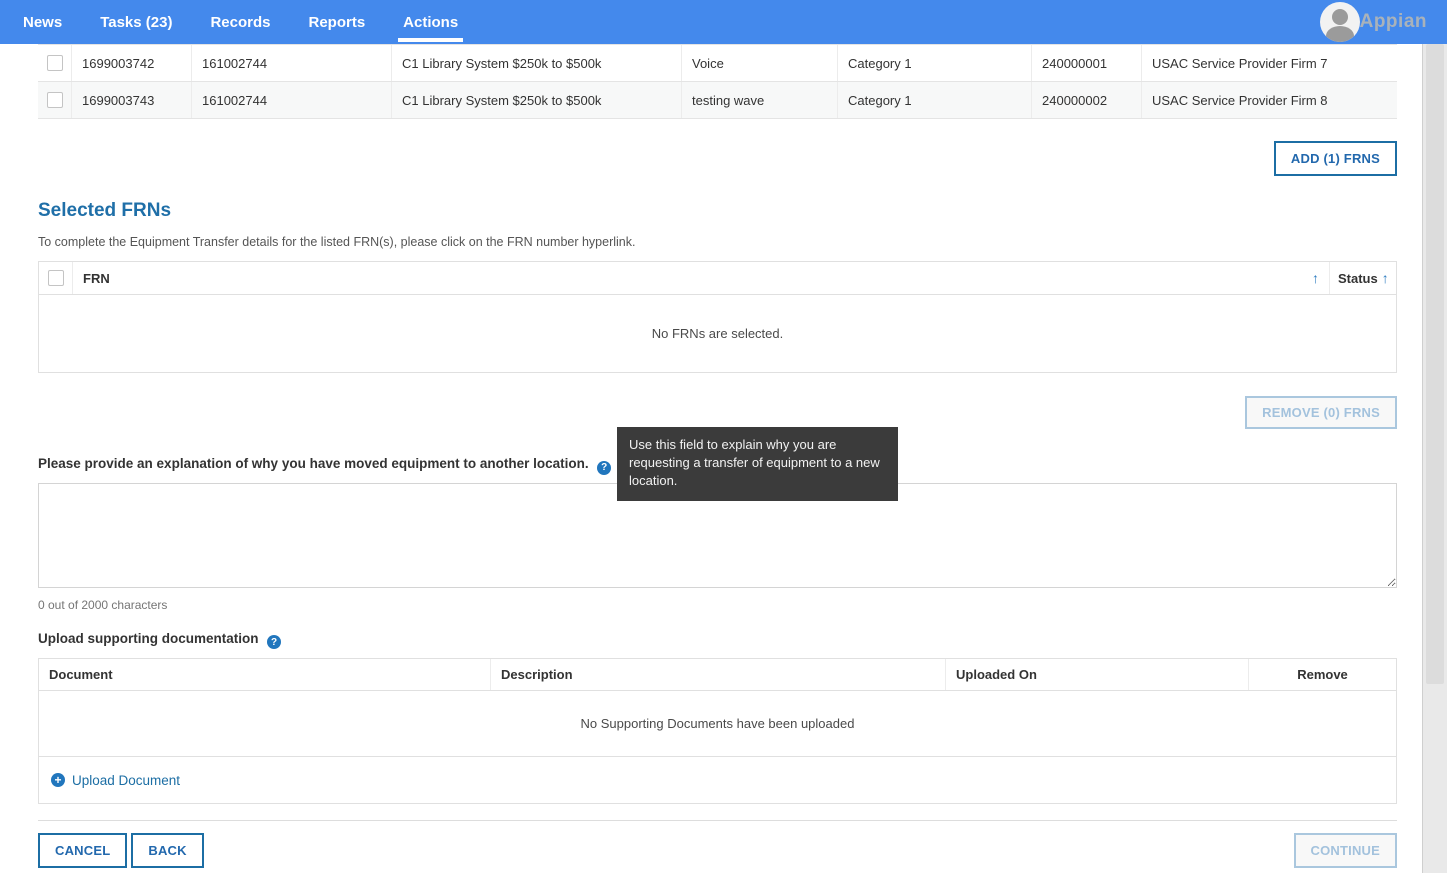 Image resolution: width=1447 pixels, height=873 pixels. I want to click on frn-number-cell: 1699003742, so click(132, 63).